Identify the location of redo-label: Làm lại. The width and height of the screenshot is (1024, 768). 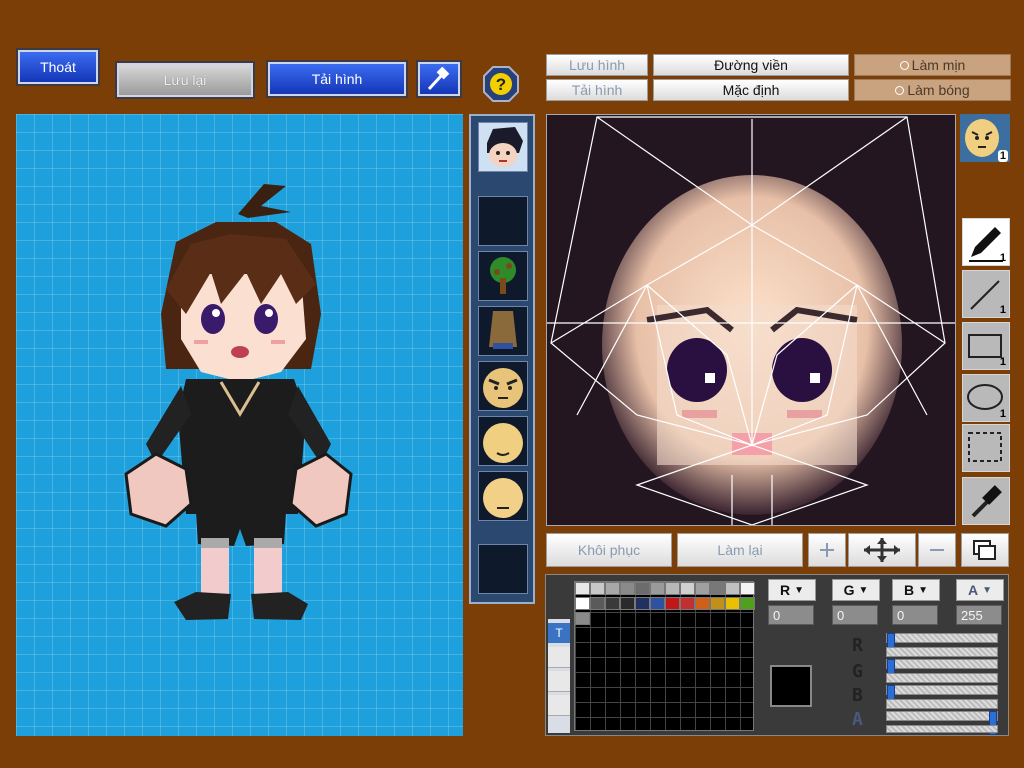
(740, 550).